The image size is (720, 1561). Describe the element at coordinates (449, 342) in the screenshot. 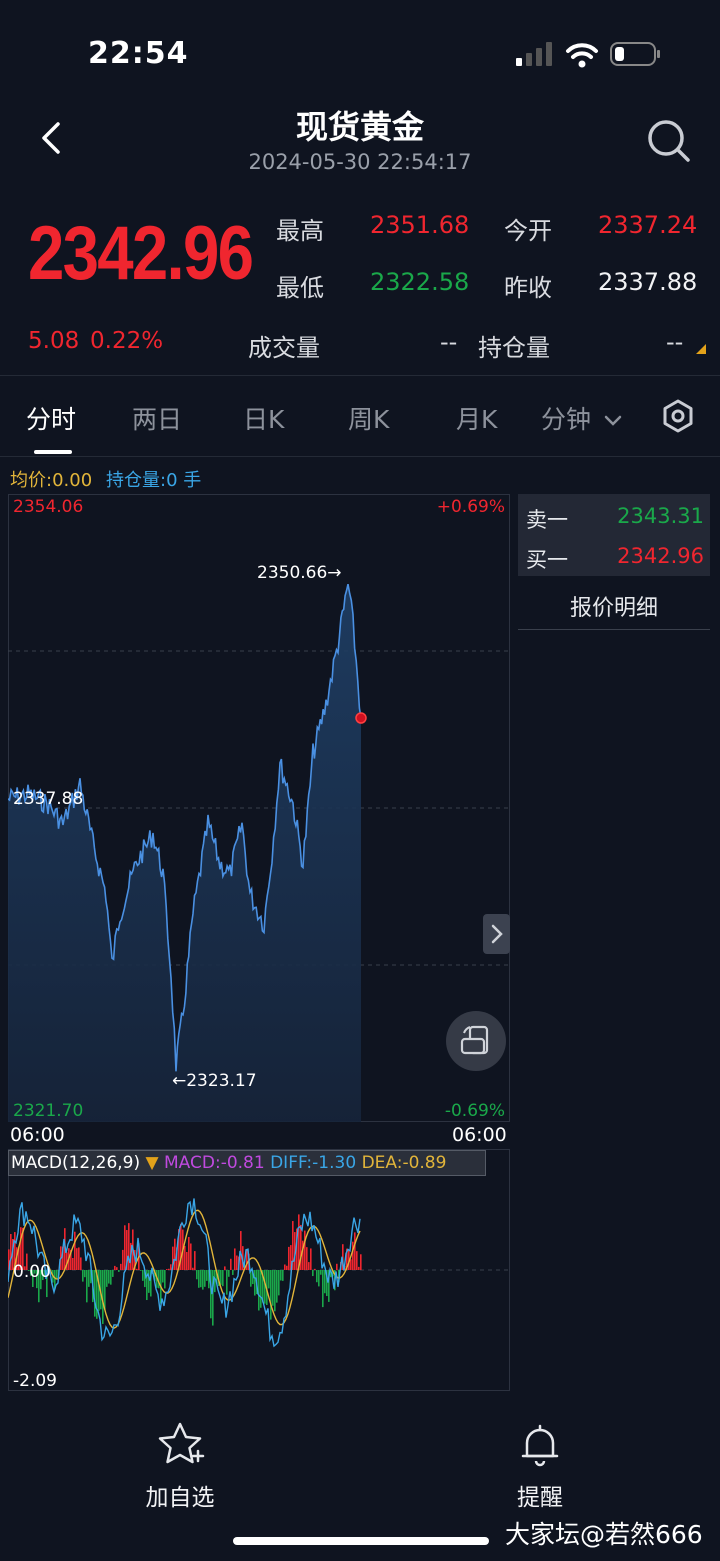

I see `volume-value: --` at that location.